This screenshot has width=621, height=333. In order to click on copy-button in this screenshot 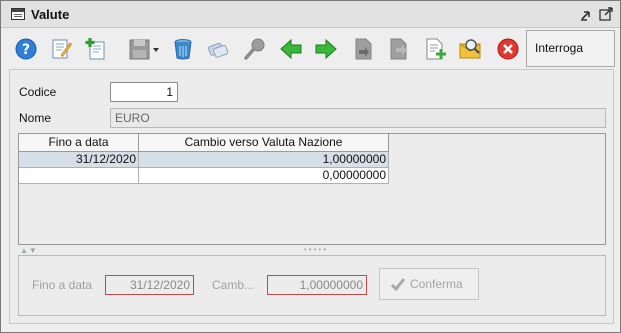, I will do `click(218, 49)`.